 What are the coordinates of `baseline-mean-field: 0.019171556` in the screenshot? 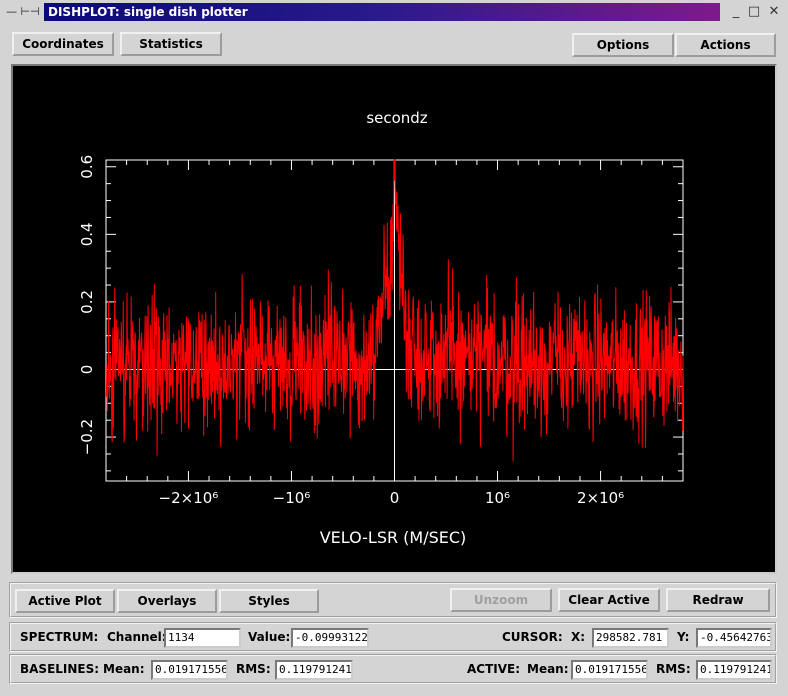 It's located at (189, 670).